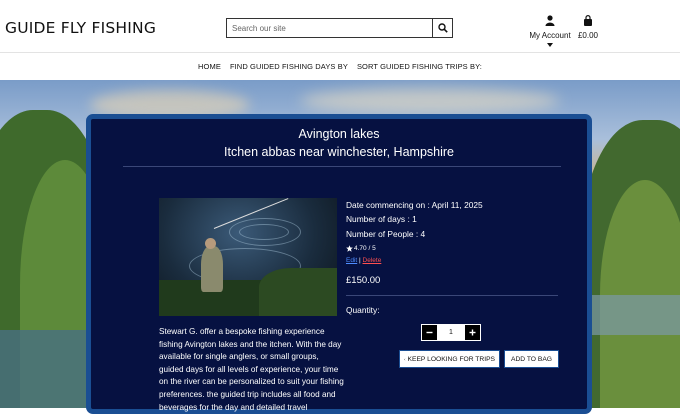  What do you see at coordinates (386, 234) in the screenshot?
I see `number-of-people: Number of People : 4` at bounding box center [386, 234].